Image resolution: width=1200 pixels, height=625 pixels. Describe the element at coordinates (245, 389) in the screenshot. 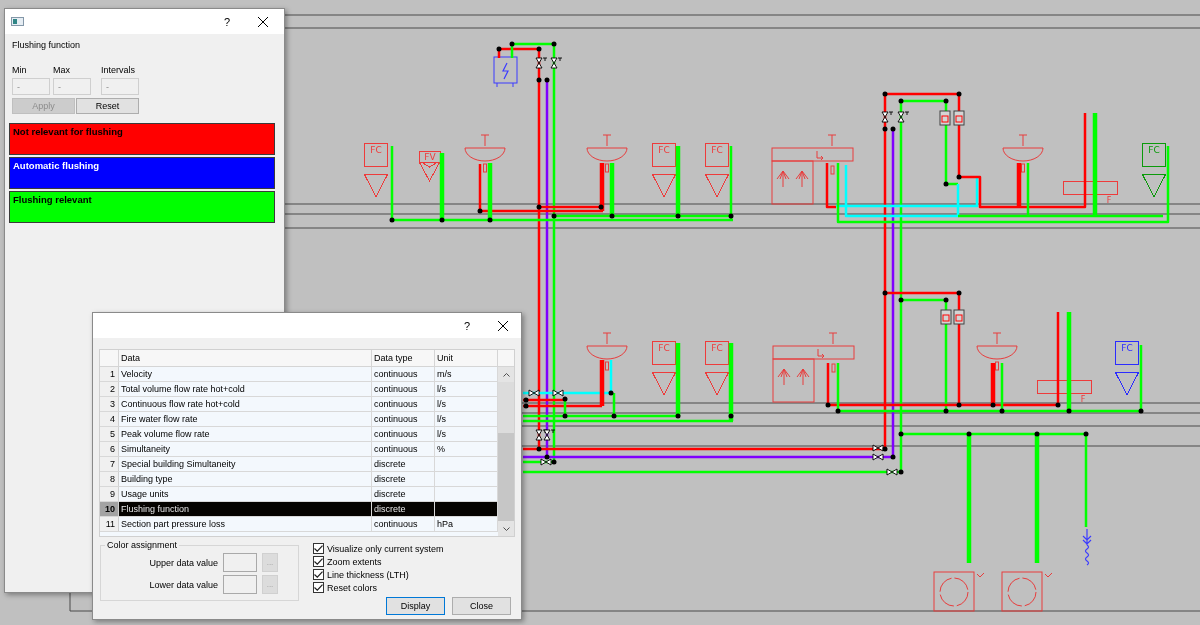

I see `table-cell: Total volume flow rate hot+cold` at that location.